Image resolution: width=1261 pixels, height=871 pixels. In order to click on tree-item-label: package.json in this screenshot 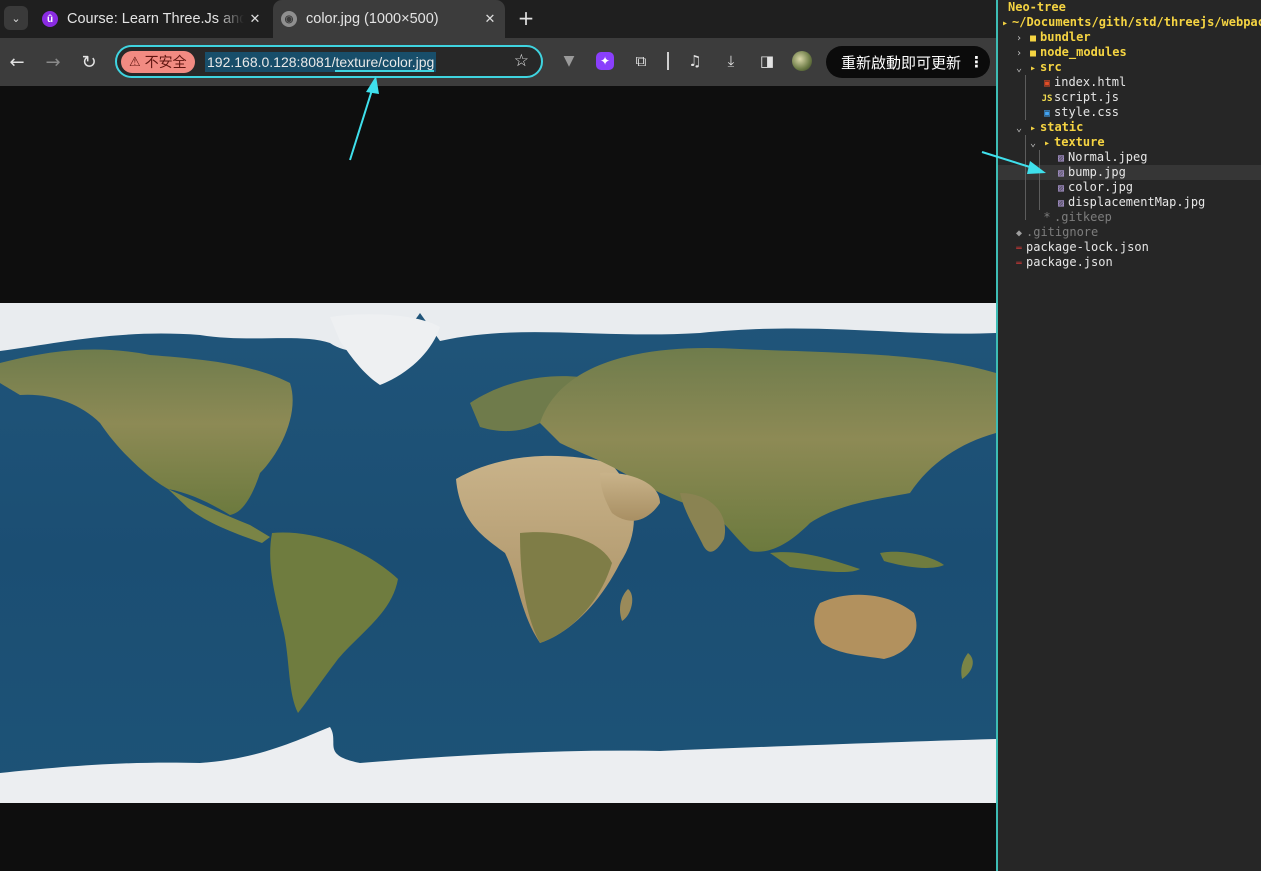, I will do `click(1069, 262)`.